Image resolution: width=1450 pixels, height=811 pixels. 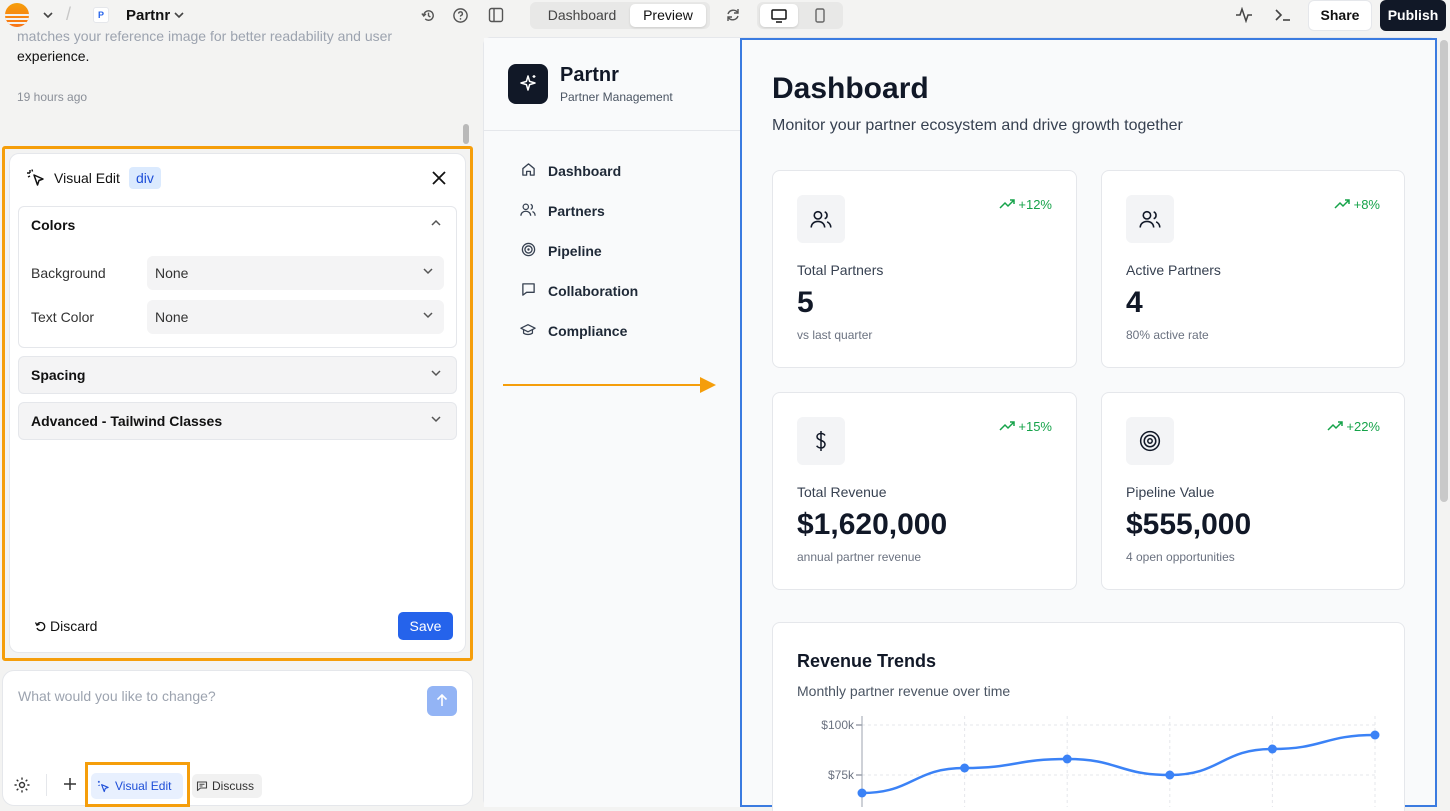 What do you see at coordinates (850, 88) in the screenshot?
I see `page-title: Dashboard` at bounding box center [850, 88].